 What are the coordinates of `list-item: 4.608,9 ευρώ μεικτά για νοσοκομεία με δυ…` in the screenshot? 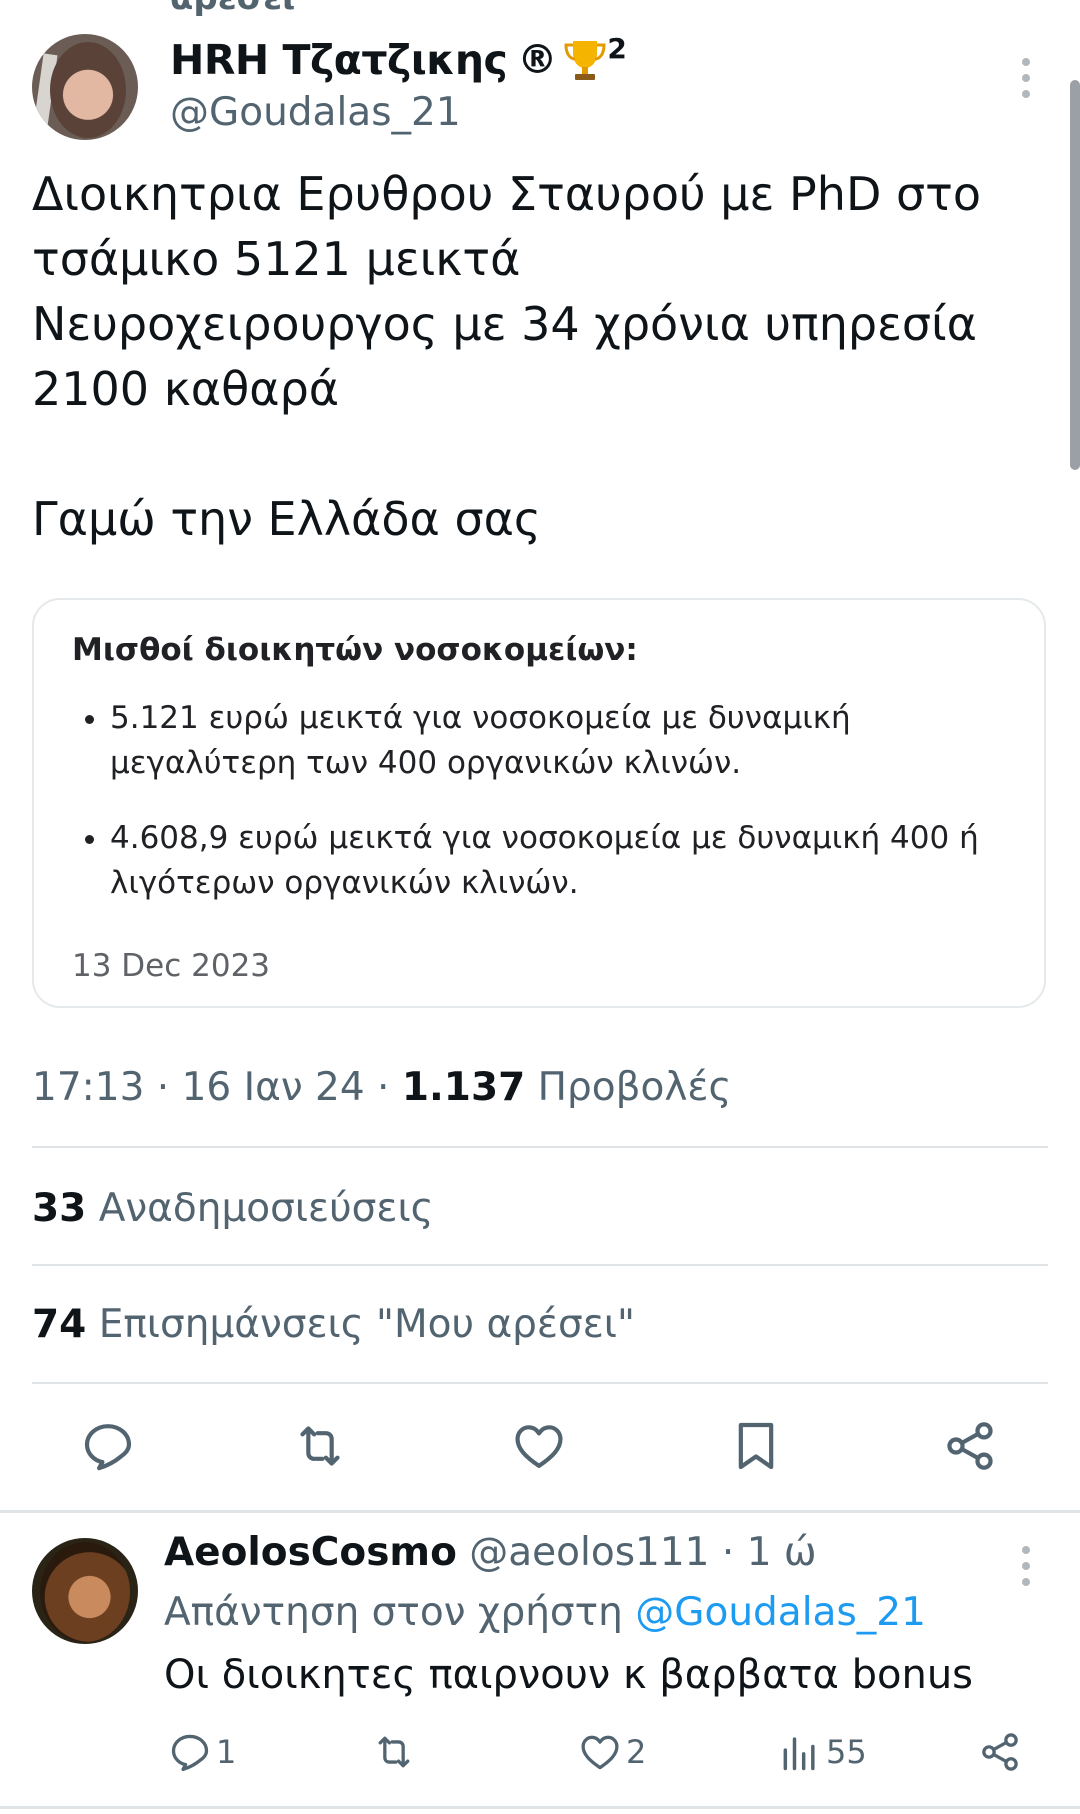 It's located at (558, 861).